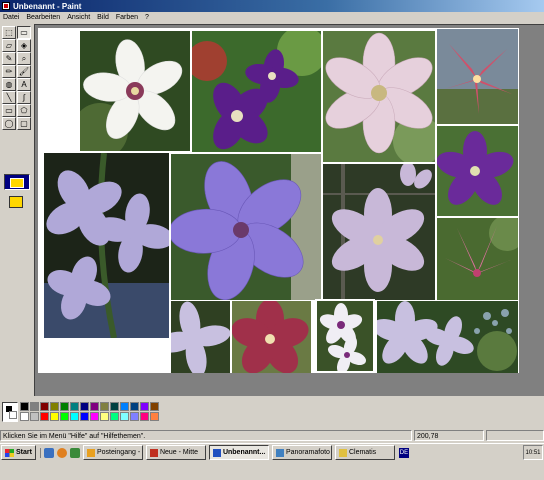 This screenshot has width=544, height=480. What do you see at coordinates (9, 123) in the screenshot?
I see `tool-ellipse-icon: ◯` at bounding box center [9, 123].